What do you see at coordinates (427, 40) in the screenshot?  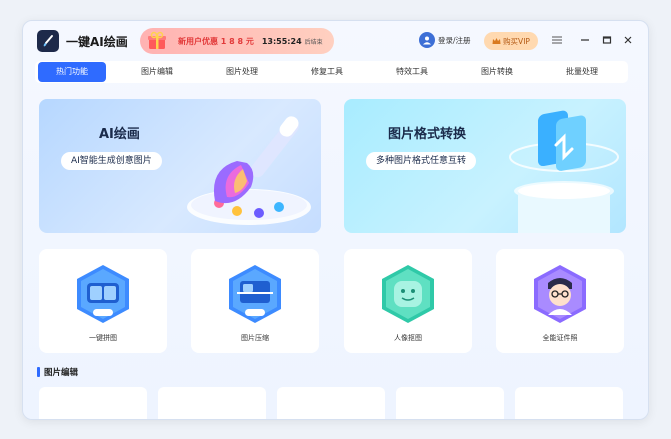 I see `user-avatar-icon` at bounding box center [427, 40].